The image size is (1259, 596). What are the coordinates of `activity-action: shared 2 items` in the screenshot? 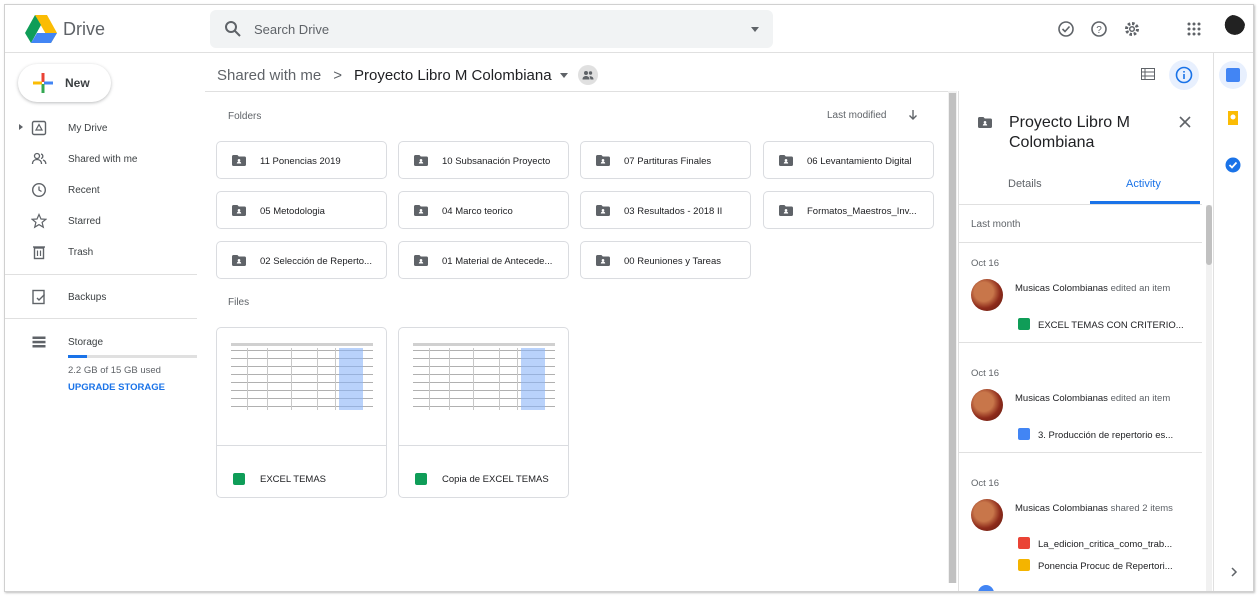 It's located at (1141, 508).